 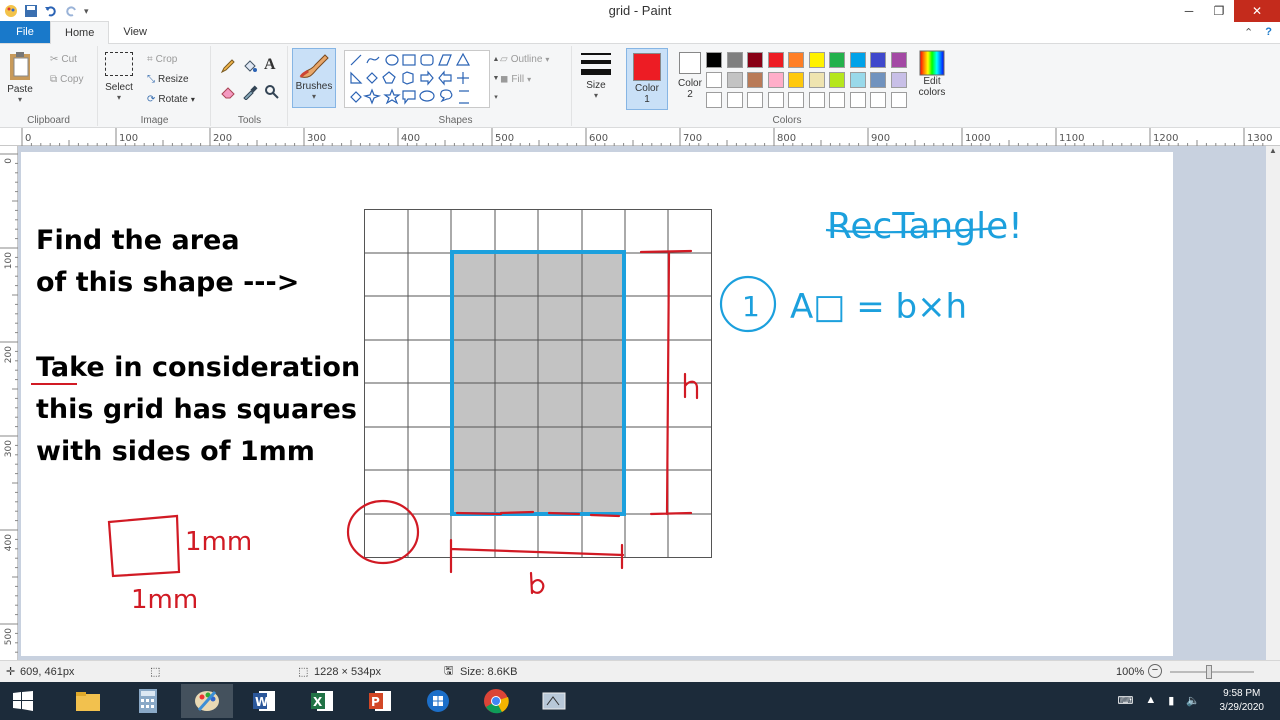 What do you see at coordinates (196, 409) in the screenshot?
I see `note-line-2: this grid has squares` at bounding box center [196, 409].